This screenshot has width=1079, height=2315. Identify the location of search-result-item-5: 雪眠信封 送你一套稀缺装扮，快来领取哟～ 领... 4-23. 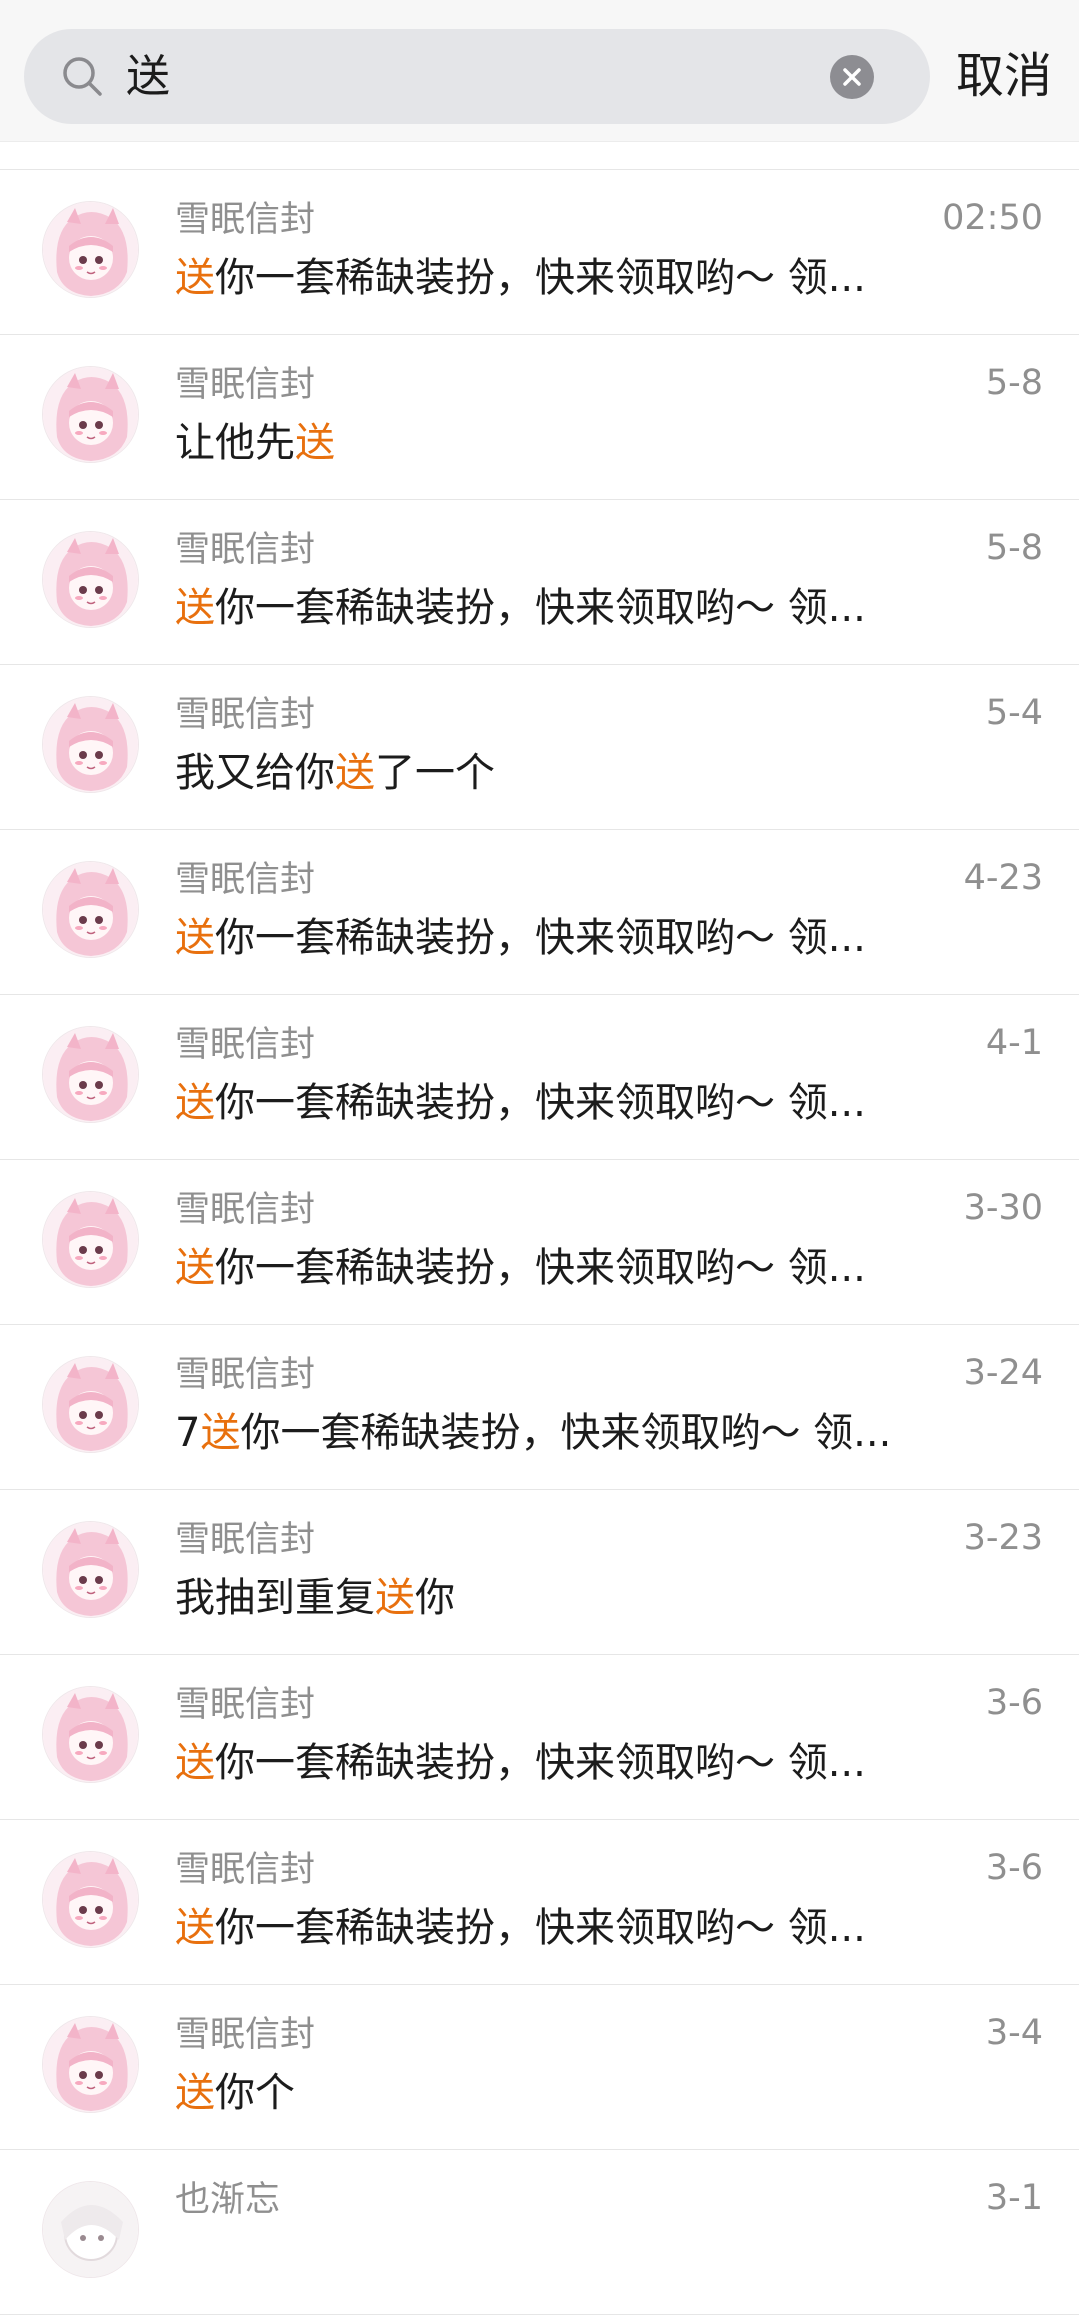
(539, 912).